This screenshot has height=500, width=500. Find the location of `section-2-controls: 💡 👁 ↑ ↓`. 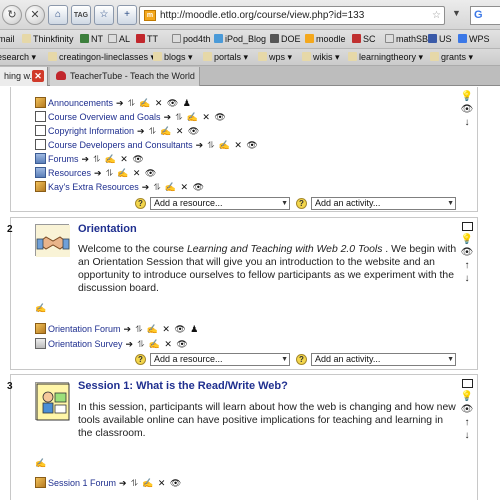

section-2-controls: 💡 👁 ↑ ↓ is located at coordinates (467, 253).